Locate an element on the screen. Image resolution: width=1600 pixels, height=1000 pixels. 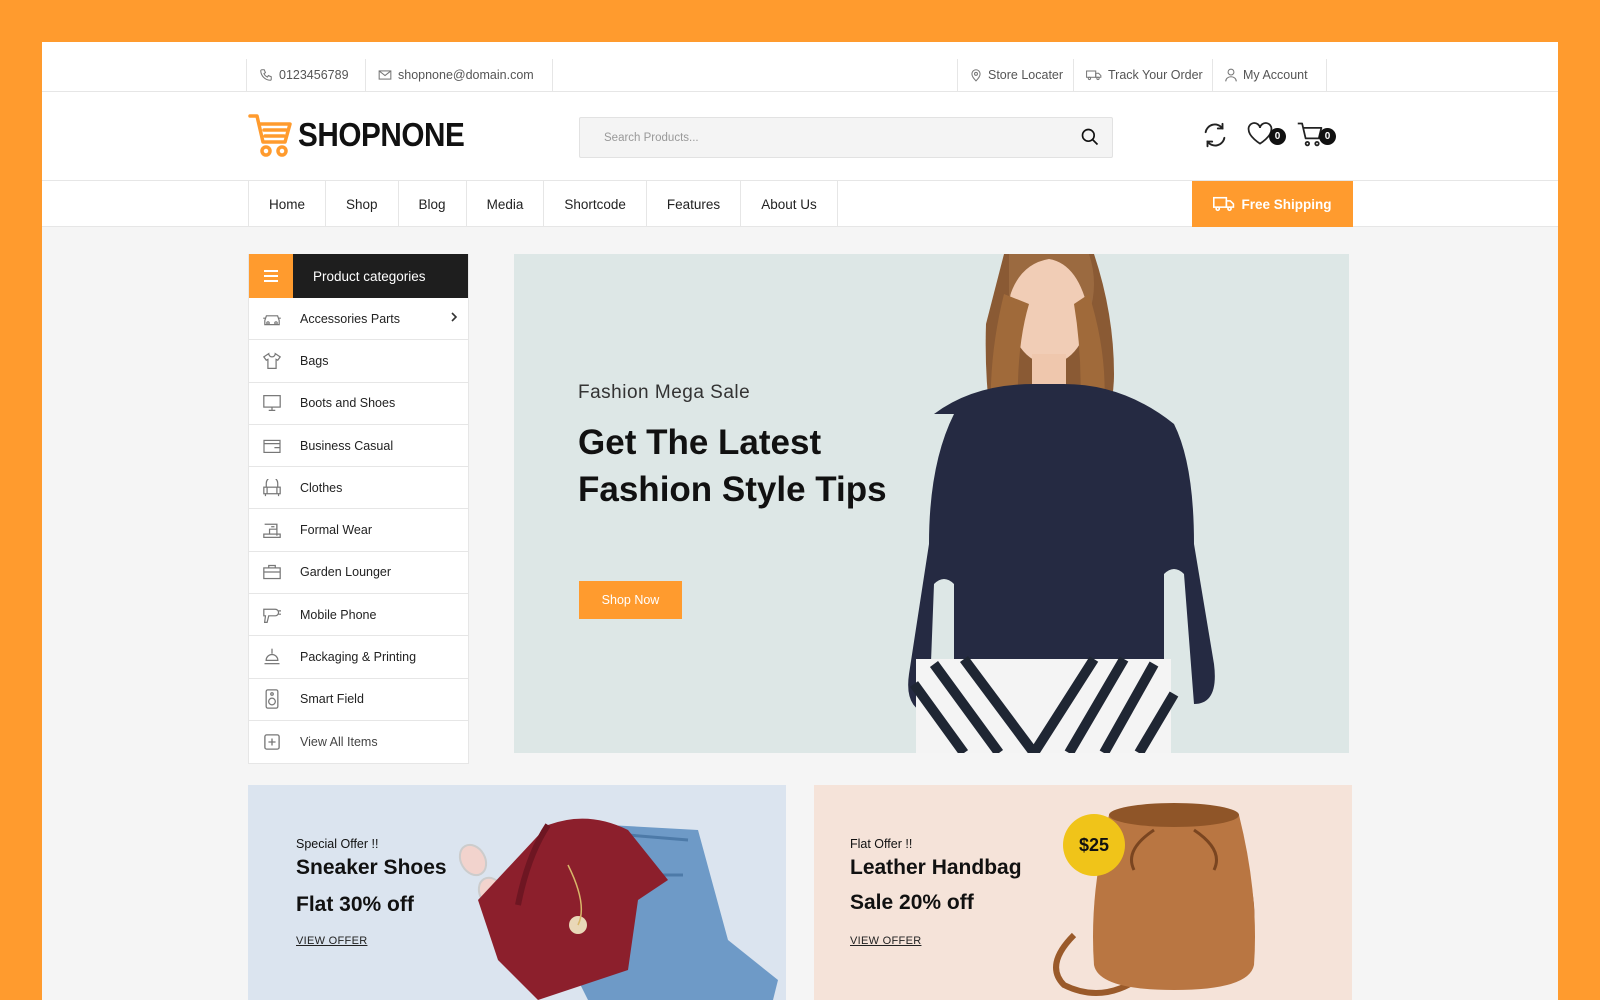
cart-button: 0 is located at coordinates (1316, 136).